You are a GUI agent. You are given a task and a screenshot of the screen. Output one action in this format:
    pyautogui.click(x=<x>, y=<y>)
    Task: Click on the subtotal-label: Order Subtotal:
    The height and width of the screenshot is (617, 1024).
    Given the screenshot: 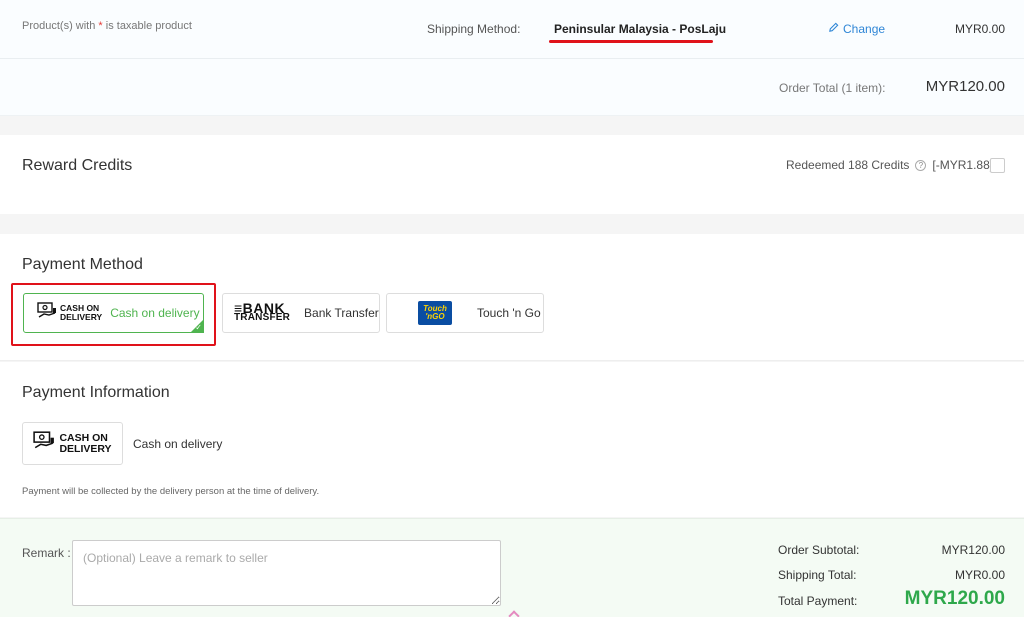 What is the action you would take?
    pyautogui.click(x=819, y=550)
    